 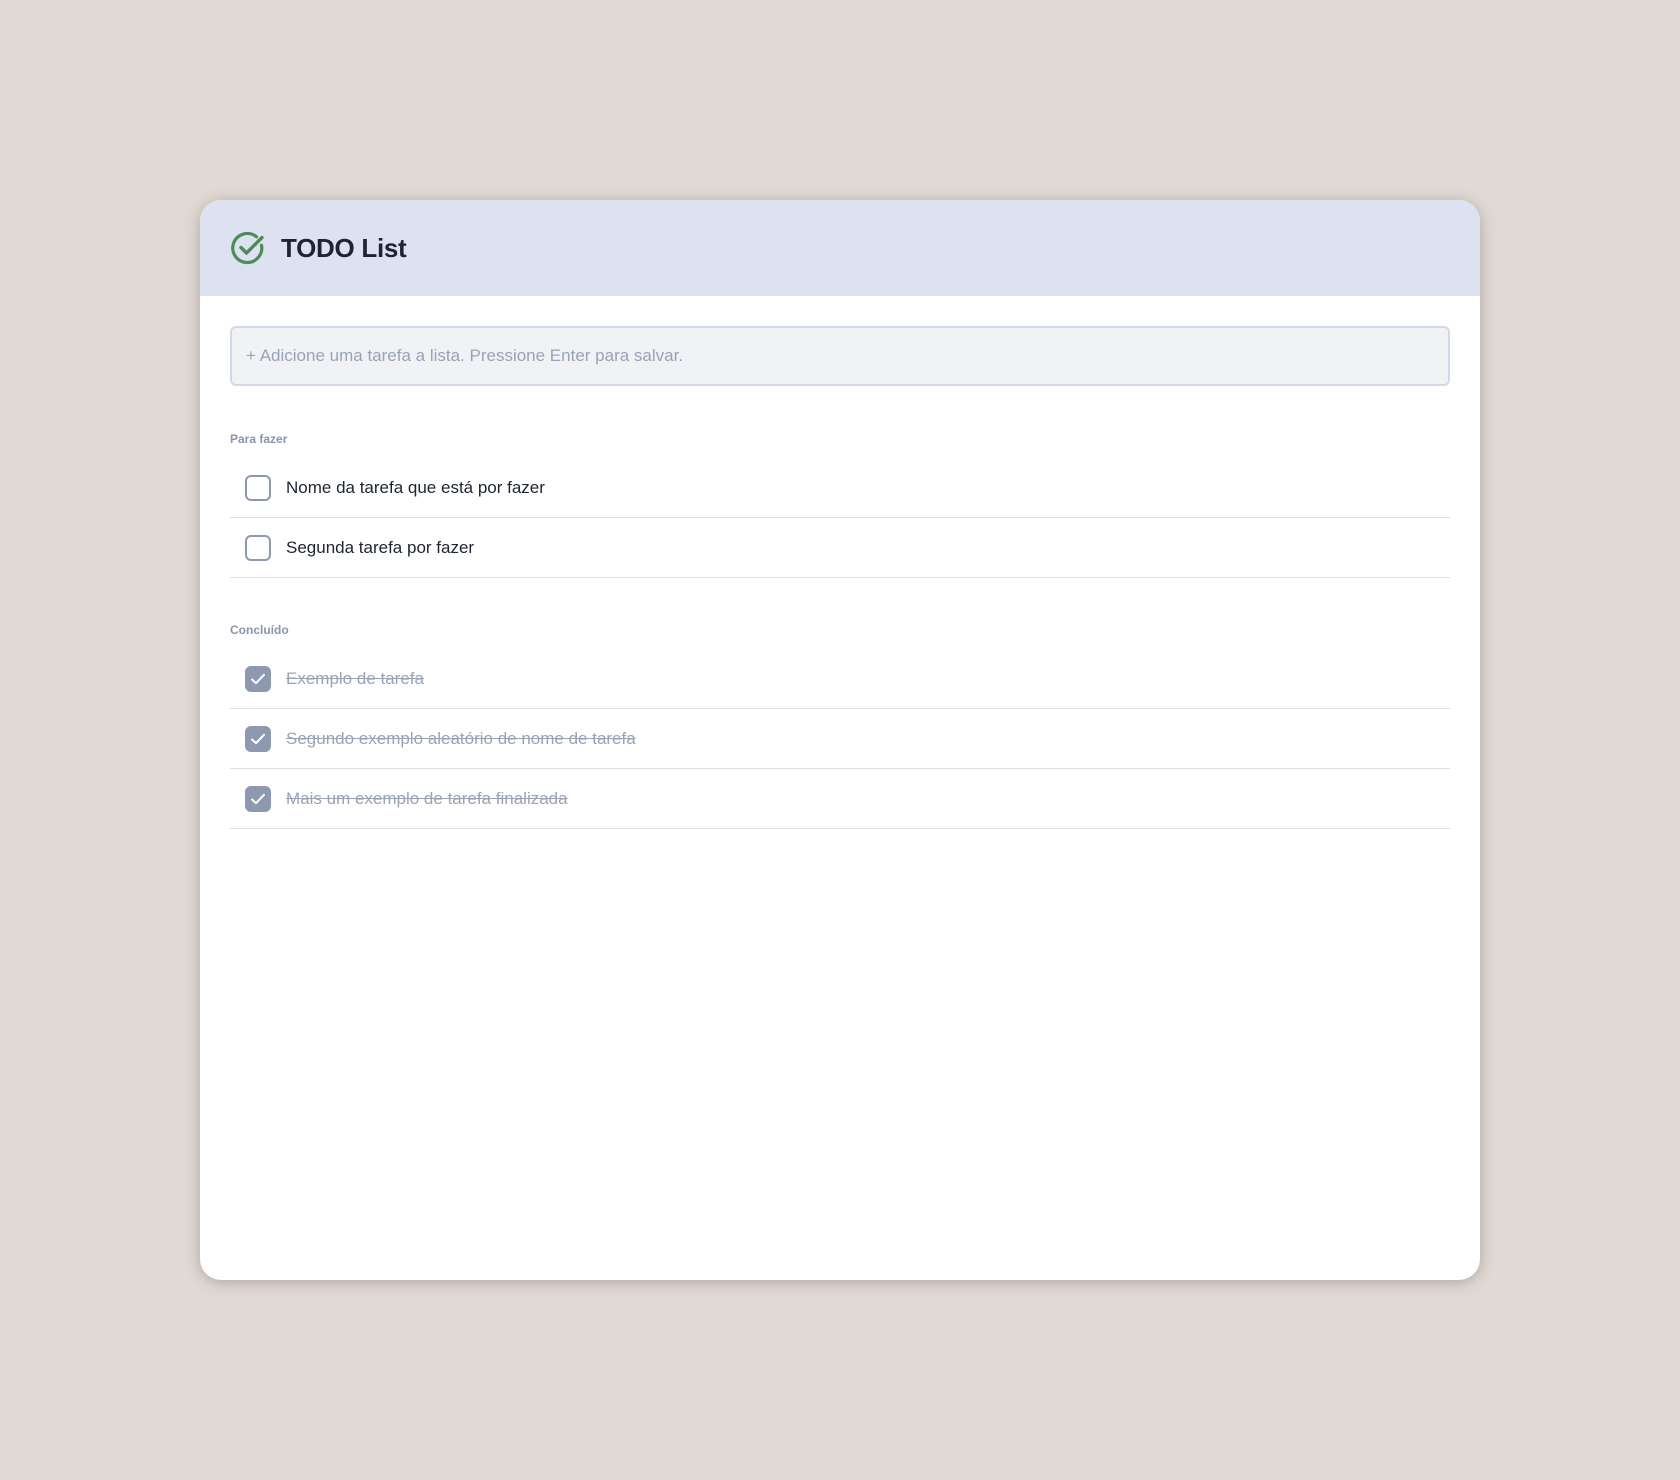 I want to click on task-text: Exemplo de tarefa, so click(x=355, y=678).